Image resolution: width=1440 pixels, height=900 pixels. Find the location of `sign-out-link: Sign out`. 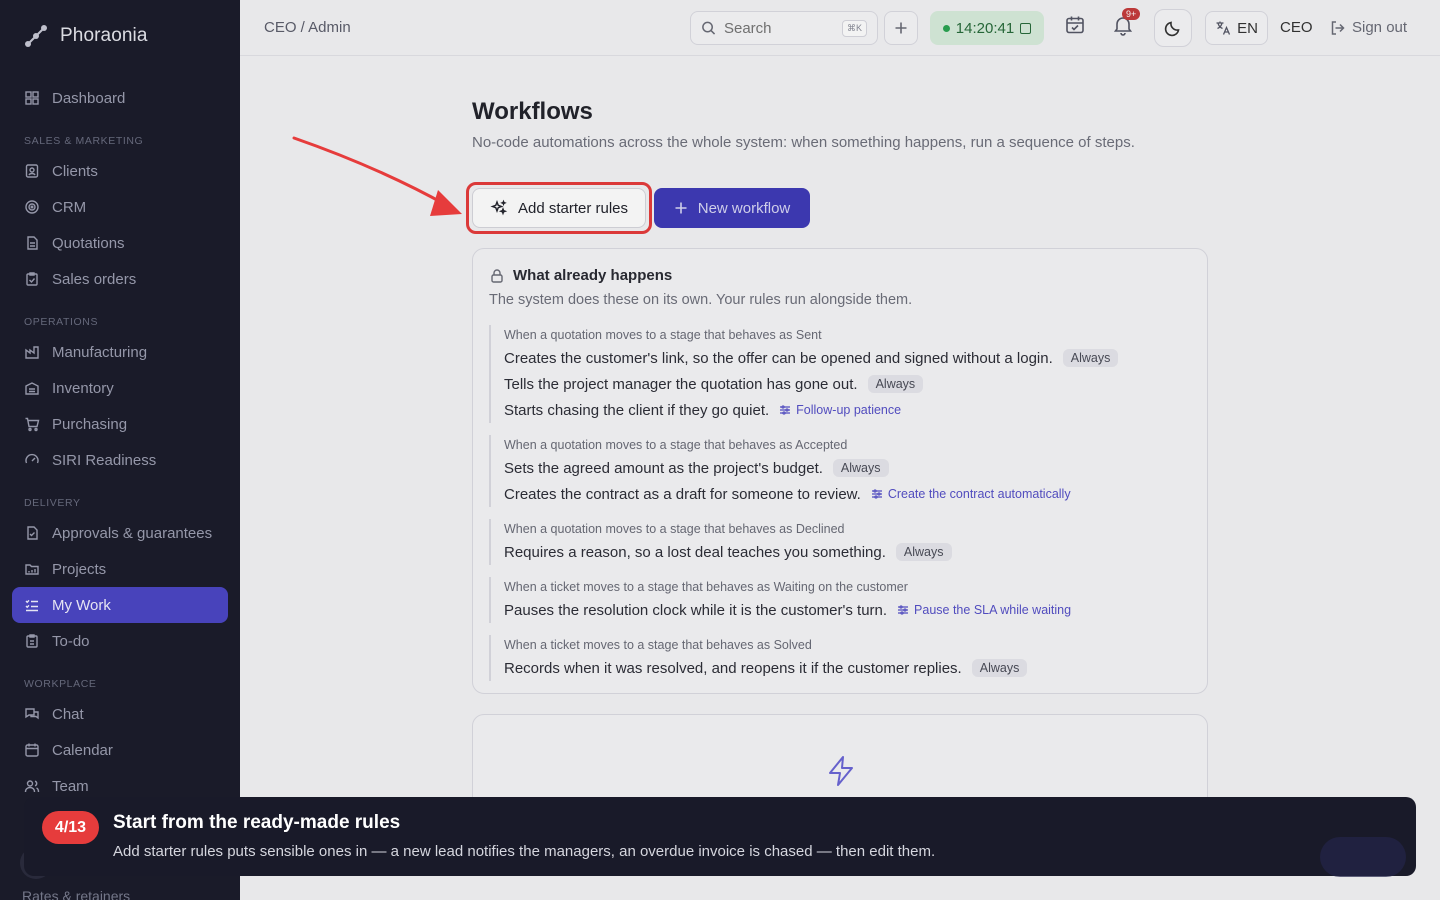

sign-out-link: Sign out is located at coordinates (1368, 27).